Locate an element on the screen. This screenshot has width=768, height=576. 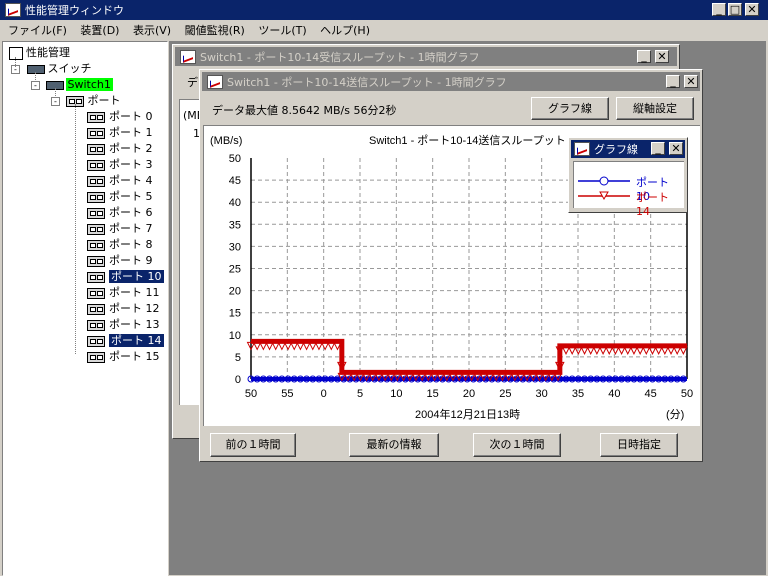
tree-port-item: ポート 0 is located at coordinates (120, 116).